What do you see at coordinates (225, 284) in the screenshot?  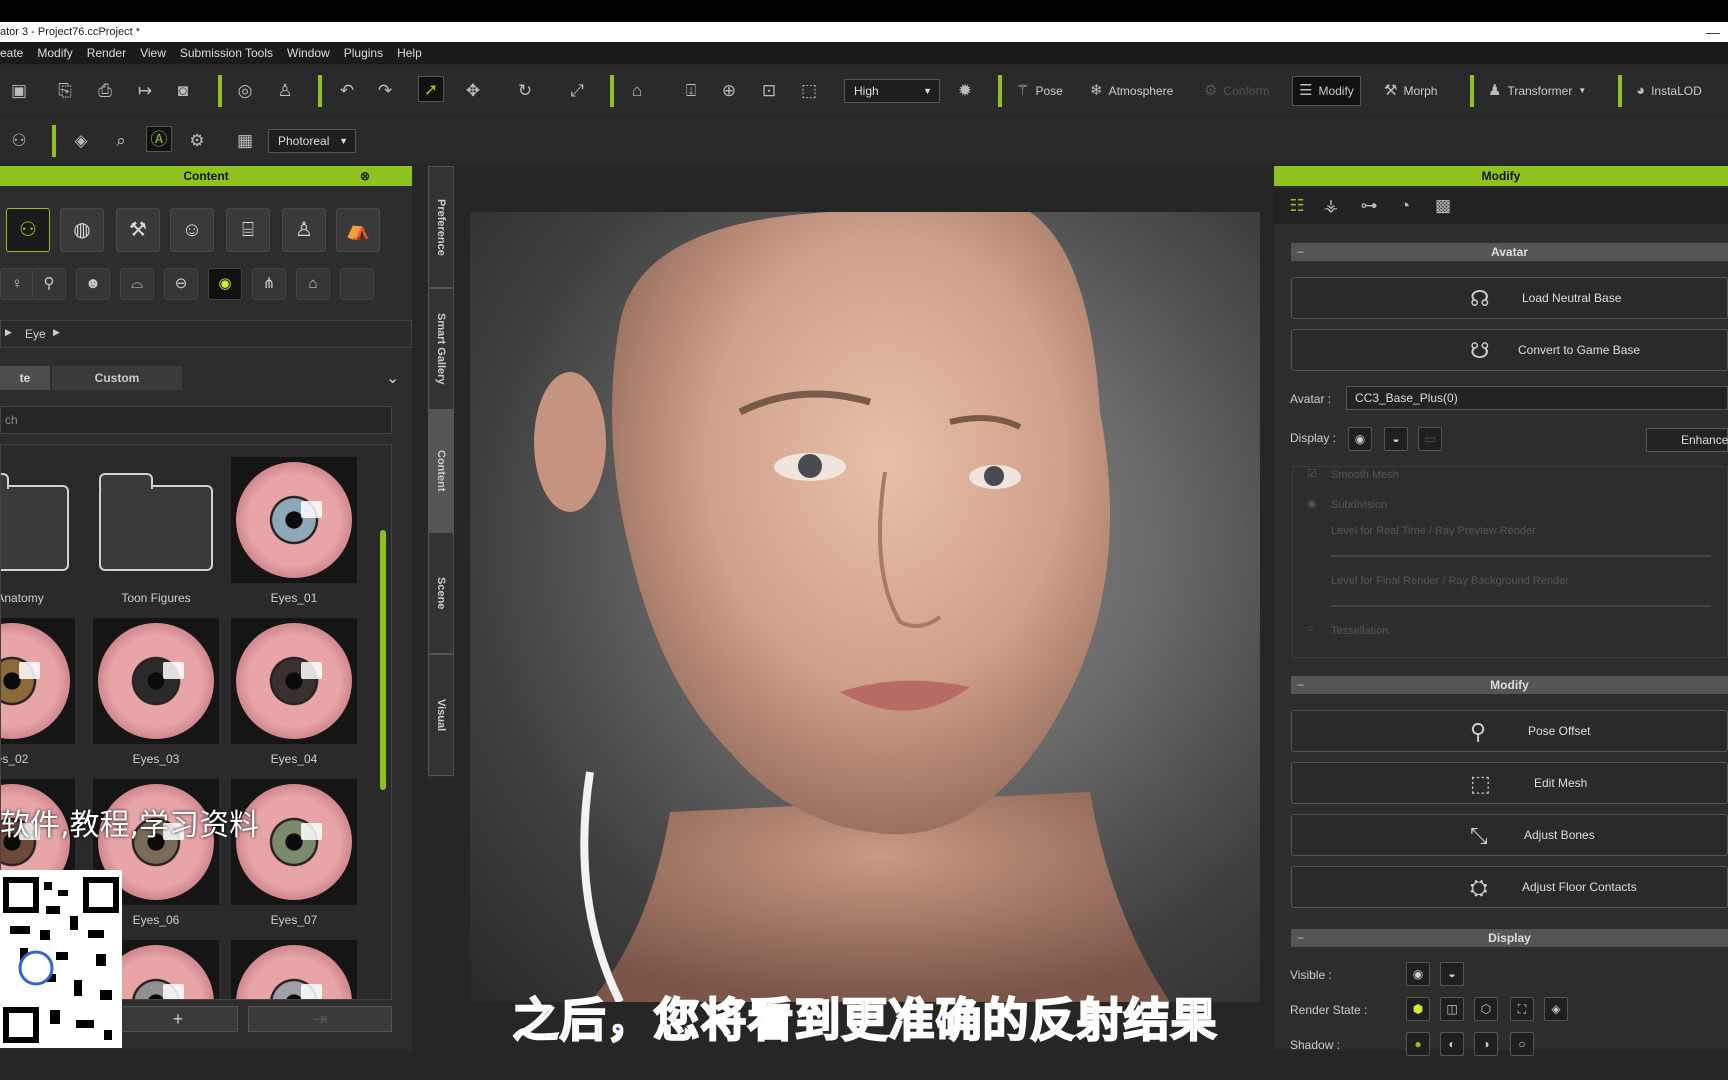 I see `sub-eye: ◉` at bounding box center [225, 284].